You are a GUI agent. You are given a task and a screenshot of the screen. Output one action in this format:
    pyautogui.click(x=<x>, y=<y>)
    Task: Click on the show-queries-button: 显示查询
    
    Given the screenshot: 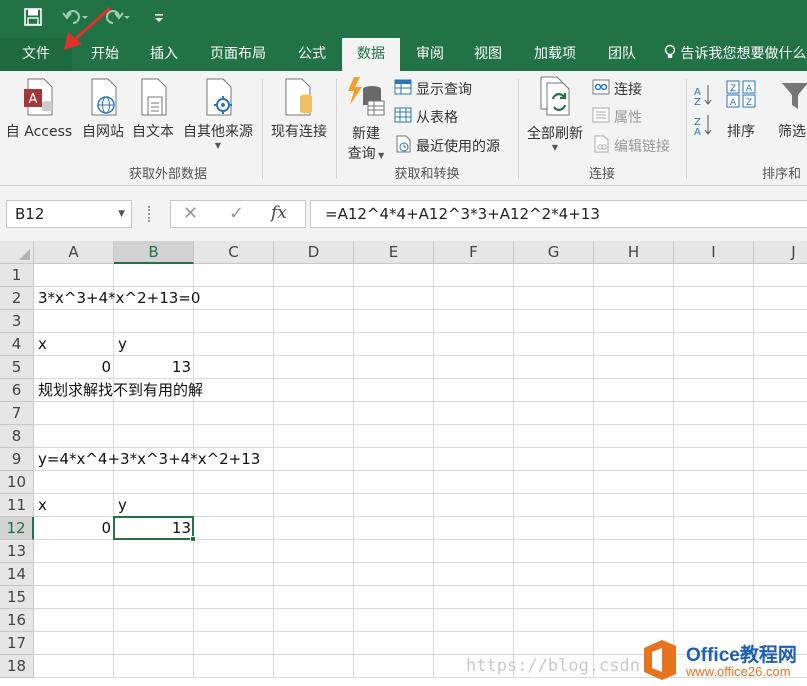 What is the action you would take?
    pyautogui.click(x=433, y=89)
    